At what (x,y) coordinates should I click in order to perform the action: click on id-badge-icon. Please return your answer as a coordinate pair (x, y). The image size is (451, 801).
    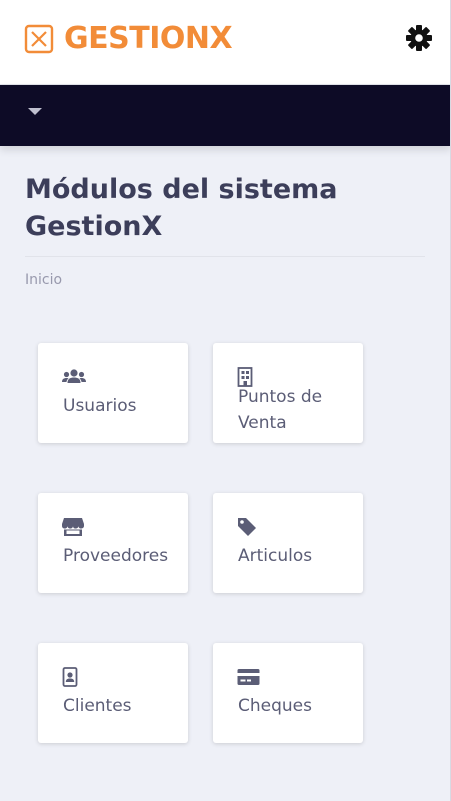
    Looking at the image, I should click on (70, 677).